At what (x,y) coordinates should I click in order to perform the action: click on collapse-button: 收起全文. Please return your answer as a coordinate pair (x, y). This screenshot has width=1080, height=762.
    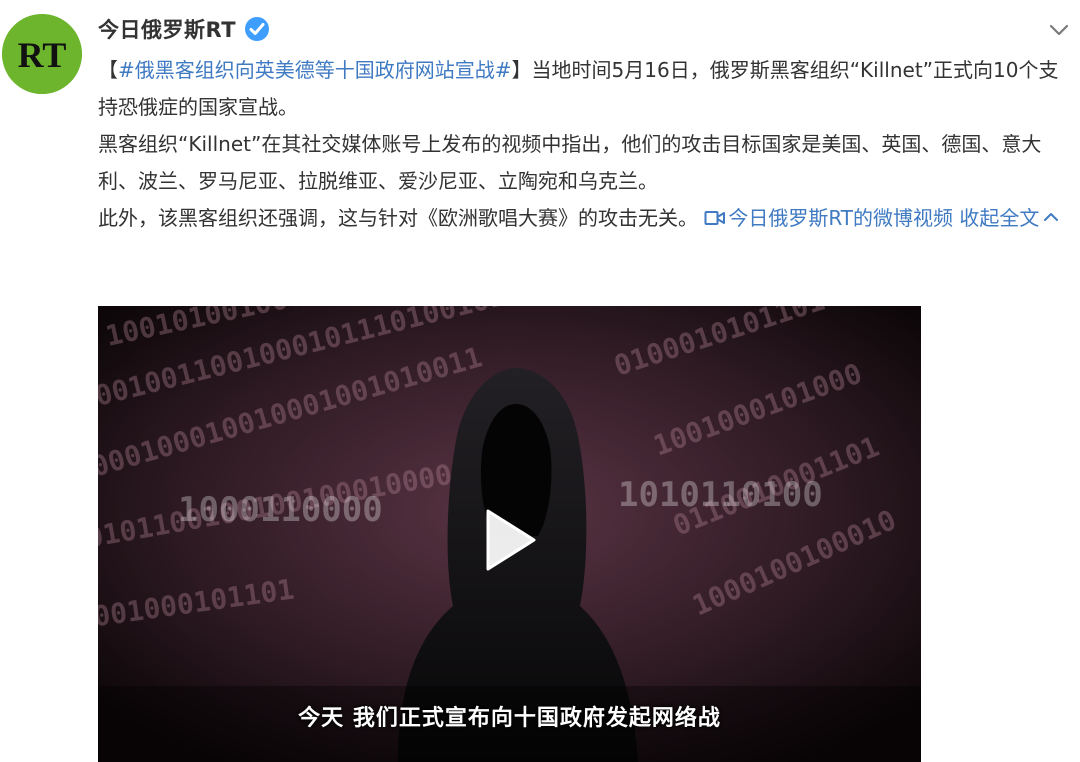
    Looking at the image, I should click on (1009, 218).